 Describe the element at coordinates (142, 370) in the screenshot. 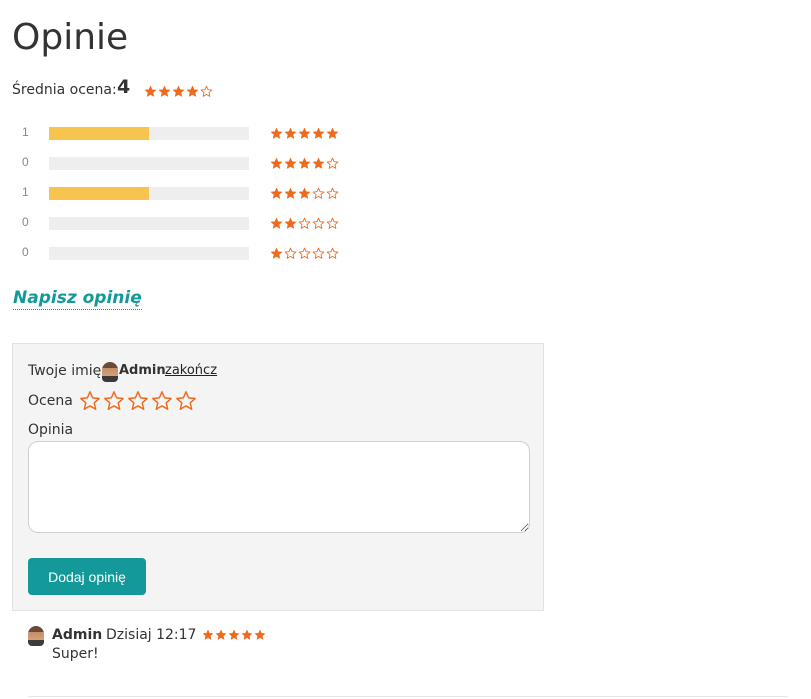

I see `current-user-name: Admin` at that location.